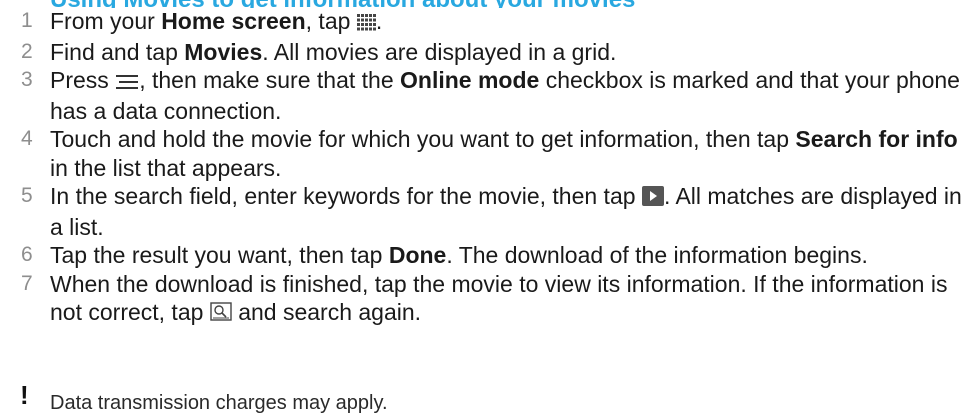 The height and width of the screenshot is (417, 976). I want to click on exclamation-icon: !, so click(24, 395).